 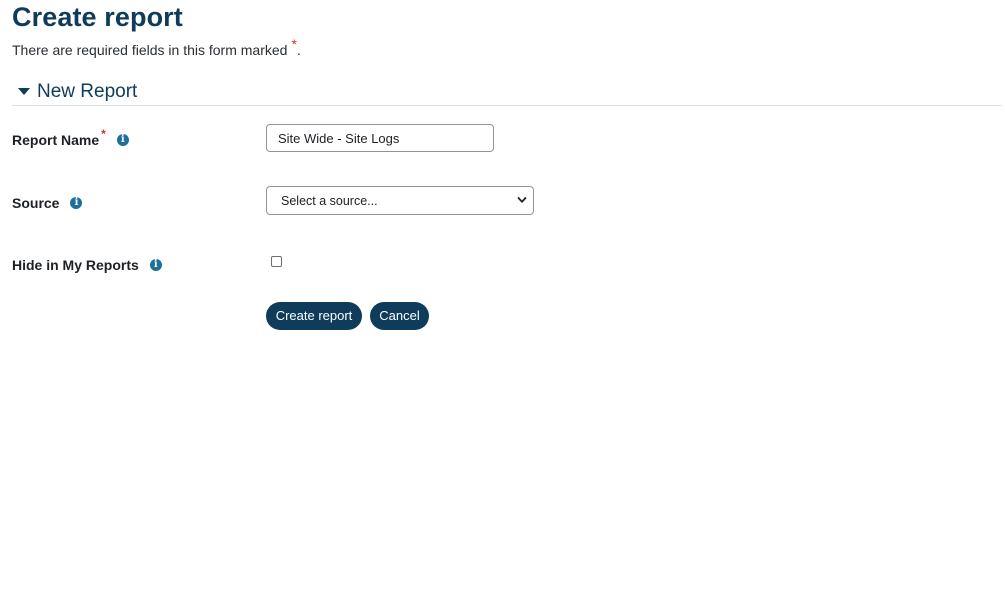 I want to click on hide-in-my-reports-label-row: Hide in My Reports i, so click(x=87, y=265).